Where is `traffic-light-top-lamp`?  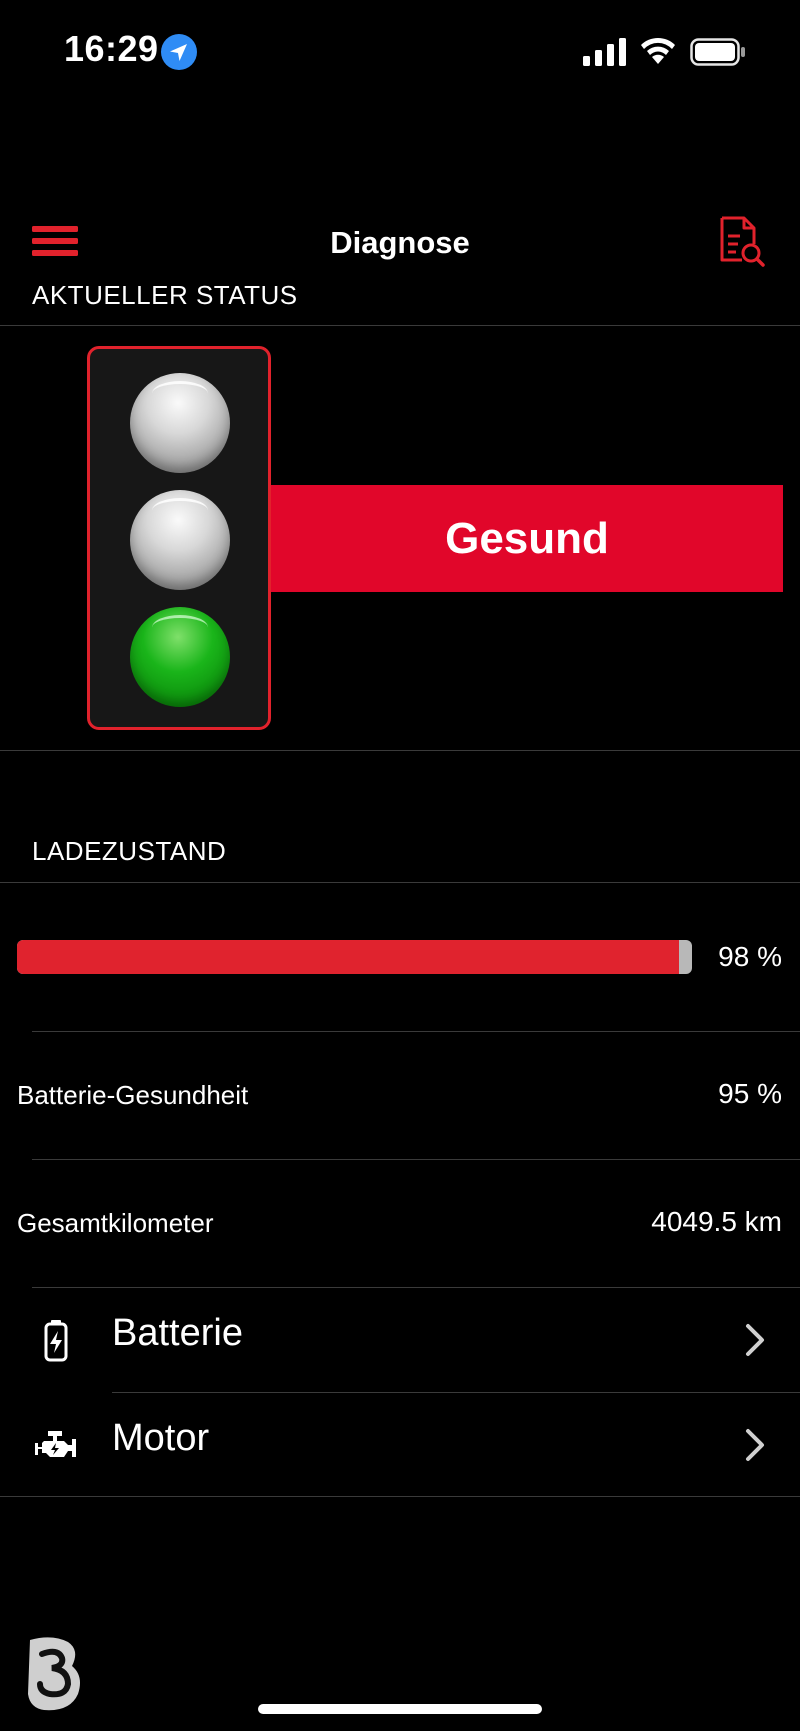 traffic-light-top-lamp is located at coordinates (180, 423).